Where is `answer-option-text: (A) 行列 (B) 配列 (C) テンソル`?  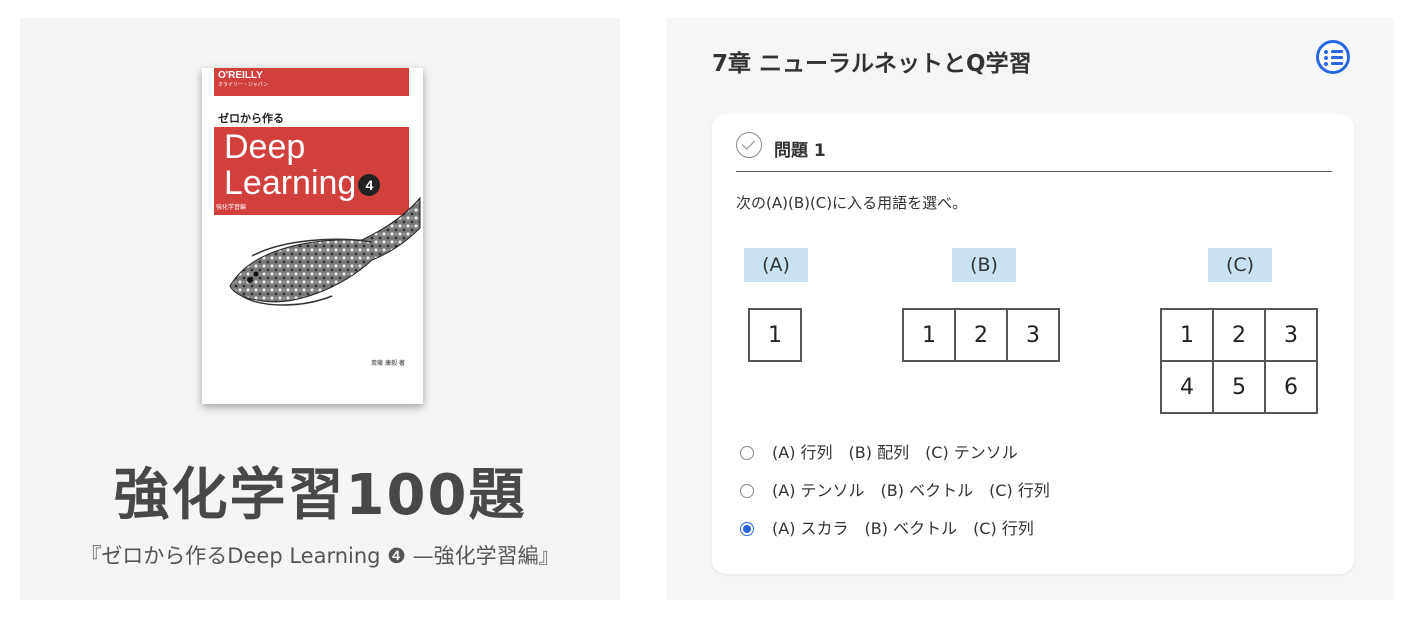
answer-option-text: (A) 行列 (B) 配列 (C) テンソル is located at coordinates (895, 452).